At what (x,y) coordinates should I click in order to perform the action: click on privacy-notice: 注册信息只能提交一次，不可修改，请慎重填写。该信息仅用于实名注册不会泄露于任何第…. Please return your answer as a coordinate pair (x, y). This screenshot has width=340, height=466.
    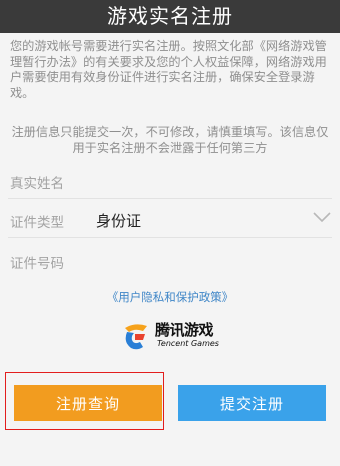
    Looking at the image, I should click on (170, 140).